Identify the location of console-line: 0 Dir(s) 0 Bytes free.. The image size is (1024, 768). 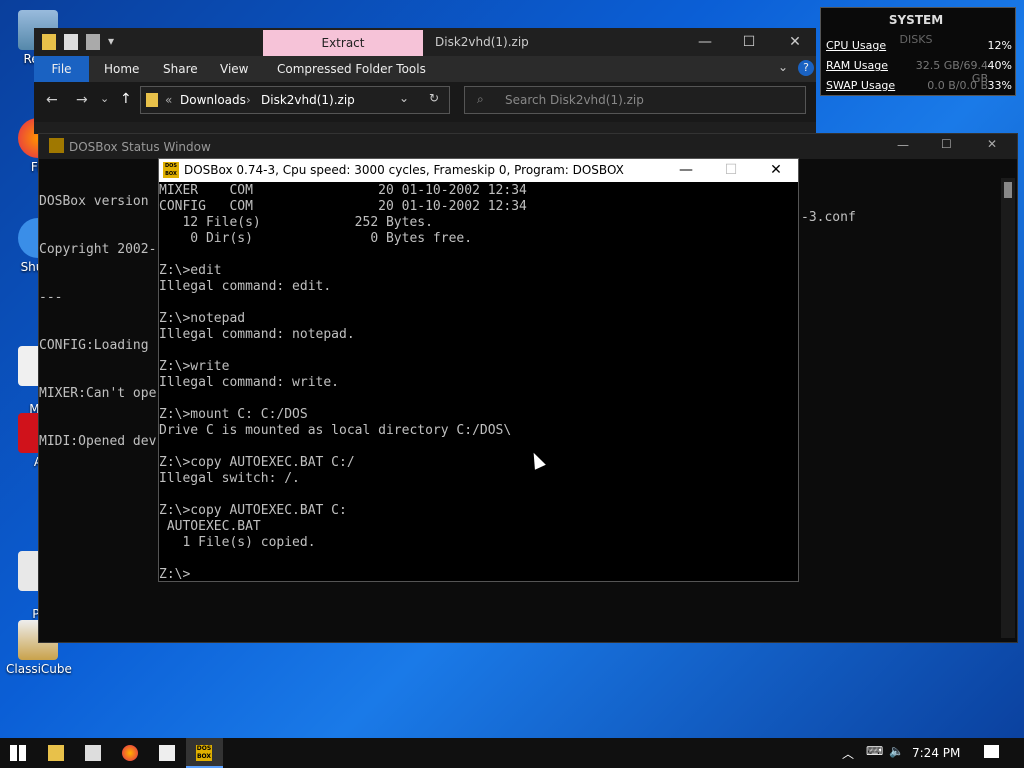
(316, 238).